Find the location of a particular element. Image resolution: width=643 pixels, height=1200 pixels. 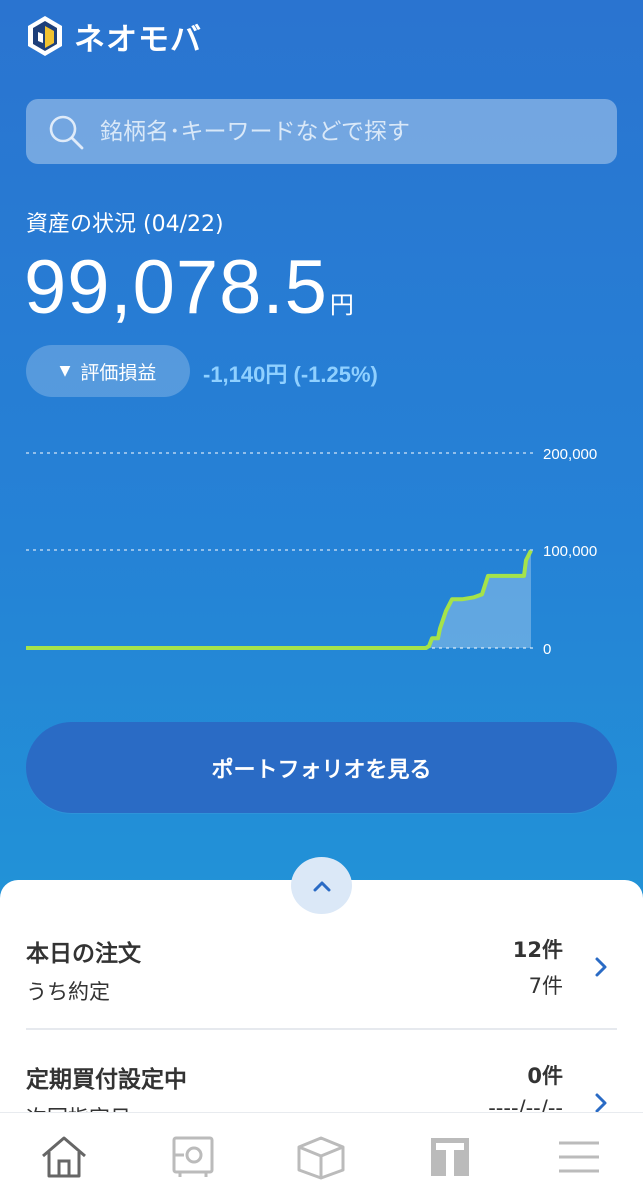

triangle-down-icon: ▼ is located at coordinates (65, 371).